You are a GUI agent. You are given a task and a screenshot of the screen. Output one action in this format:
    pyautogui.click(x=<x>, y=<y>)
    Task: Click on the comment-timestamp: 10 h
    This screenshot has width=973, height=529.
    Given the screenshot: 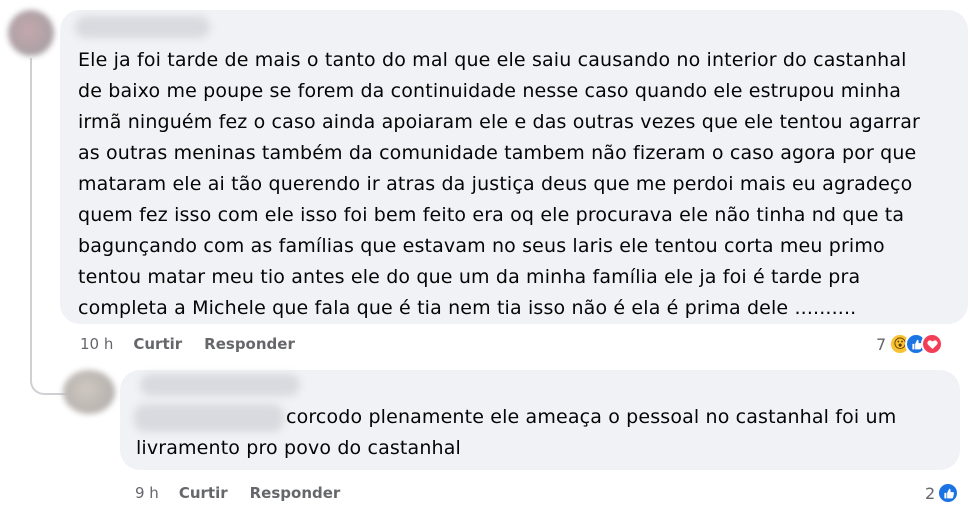 What is the action you would take?
    pyautogui.click(x=96, y=344)
    